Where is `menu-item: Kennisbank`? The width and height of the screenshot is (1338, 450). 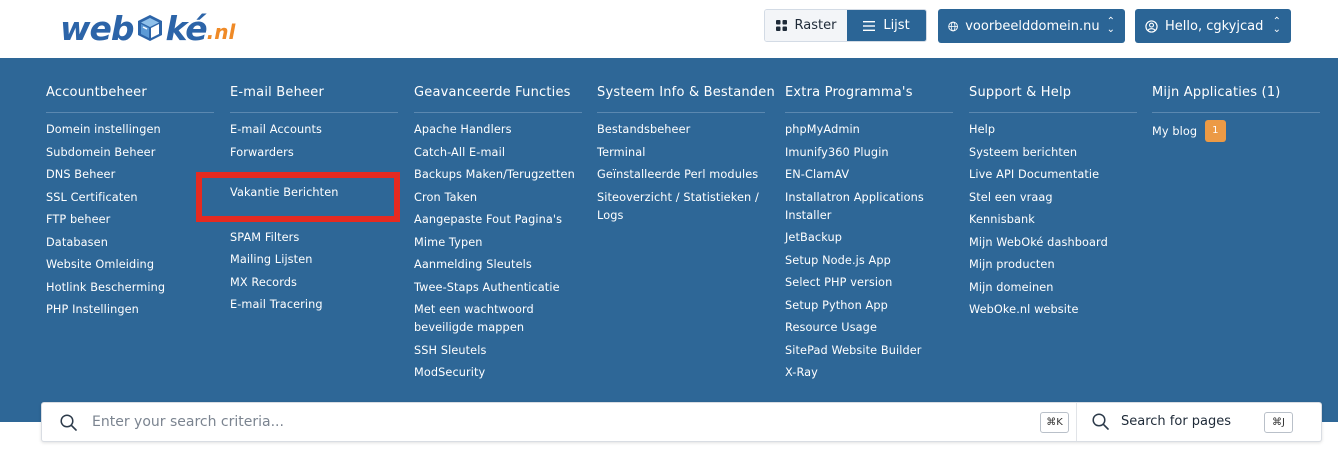
menu-item: Kennisbank is located at coordinates (1055, 220).